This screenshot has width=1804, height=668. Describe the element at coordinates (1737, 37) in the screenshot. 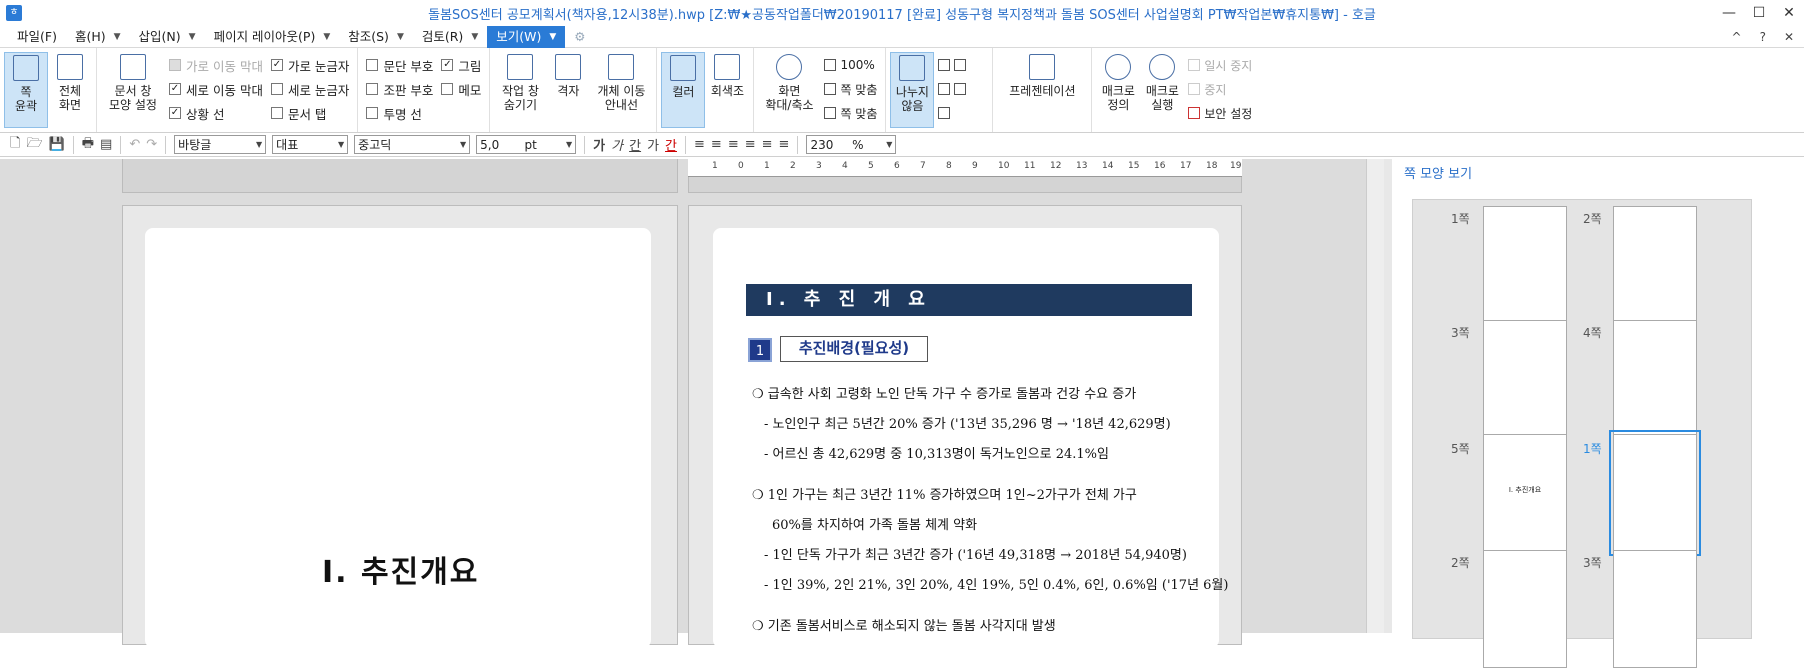

I see `collapse-ribbon-icon: ^` at that location.